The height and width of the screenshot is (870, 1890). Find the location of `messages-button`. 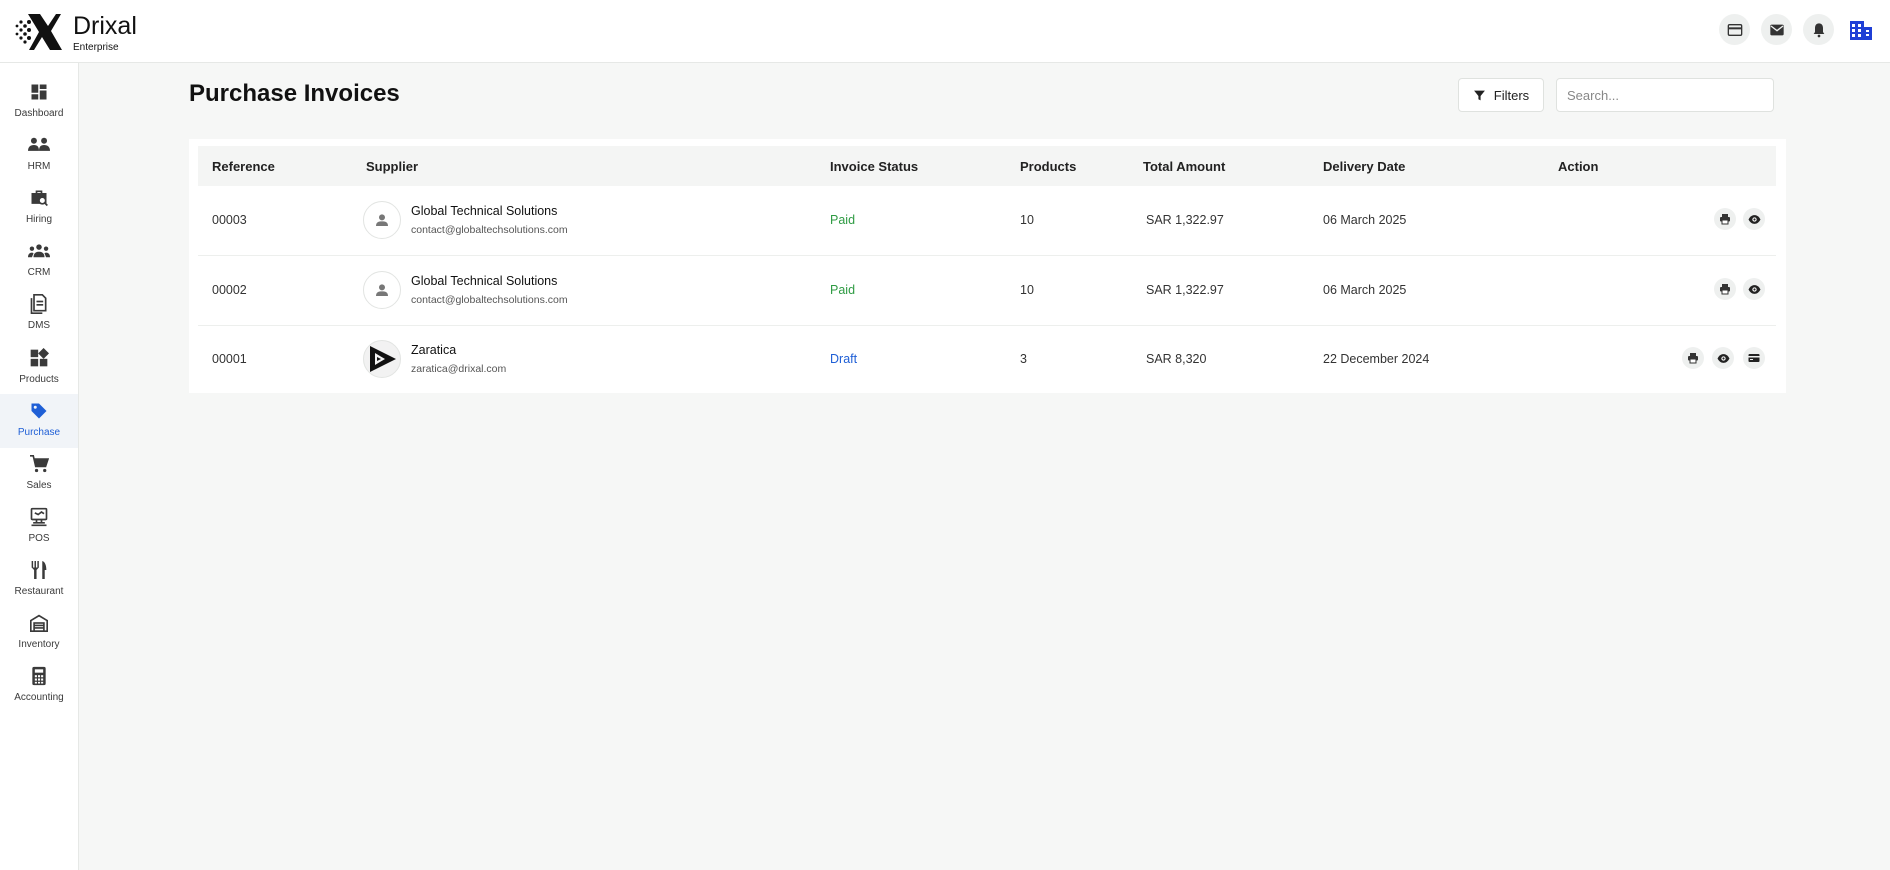

messages-button is located at coordinates (1776, 29).